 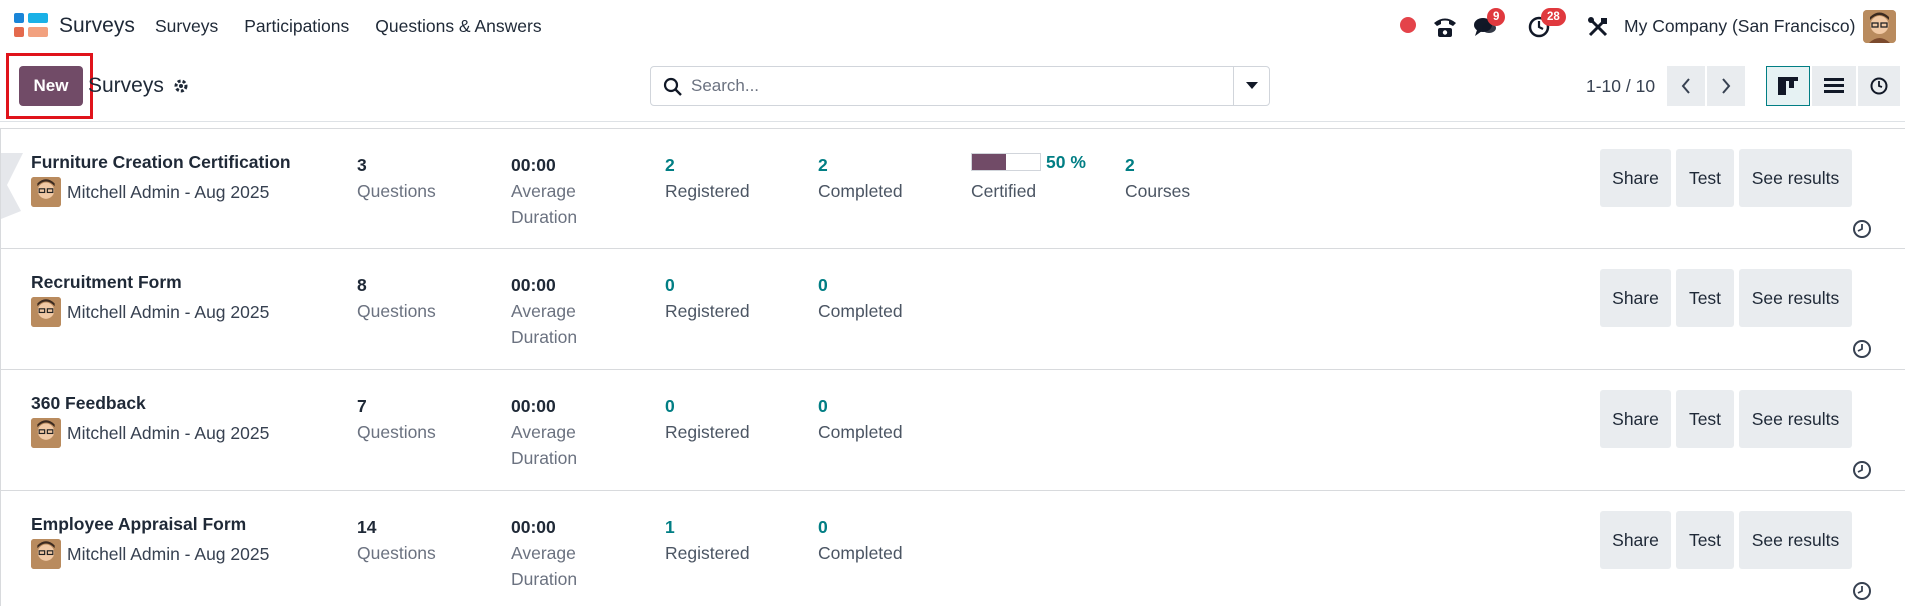 What do you see at coordinates (161, 162) in the screenshot?
I see `survey-title: Furniture Creation Certification` at bounding box center [161, 162].